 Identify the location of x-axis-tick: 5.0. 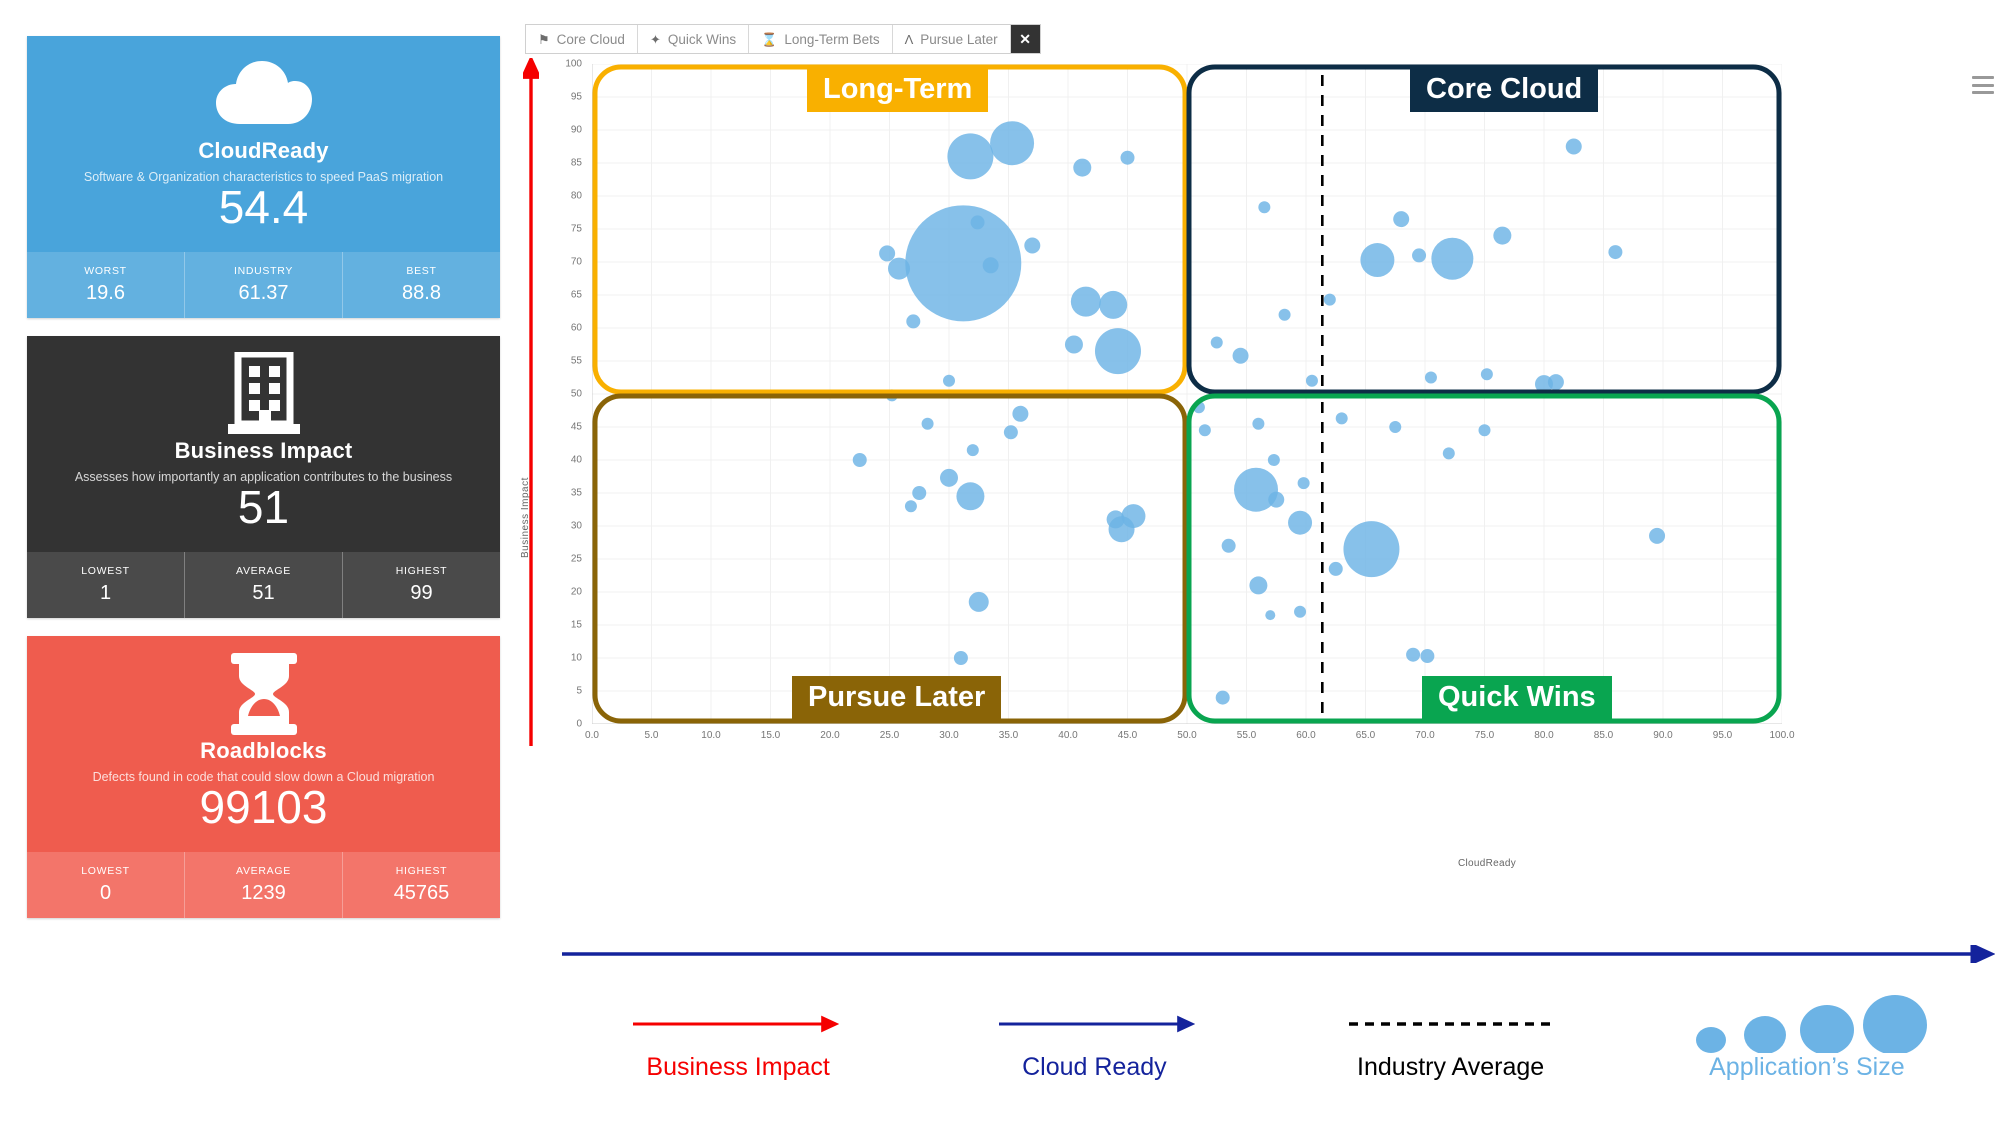
(651, 735).